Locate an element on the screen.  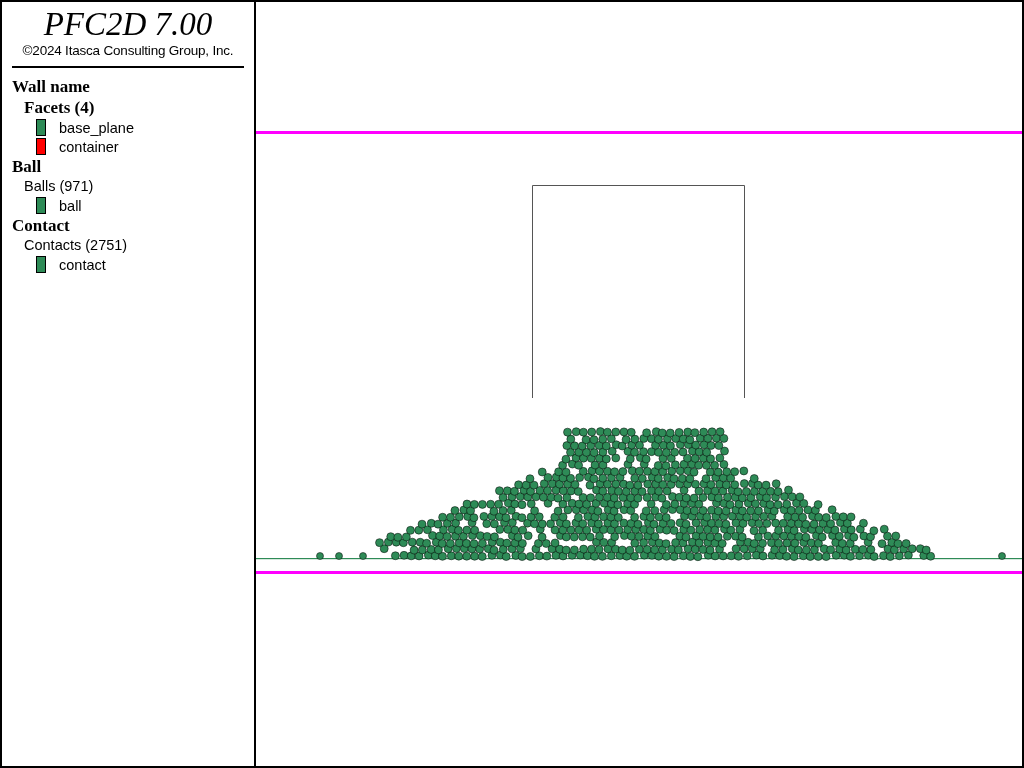
legend-group-label: Contacts (2751) is located at coordinates (76, 245).